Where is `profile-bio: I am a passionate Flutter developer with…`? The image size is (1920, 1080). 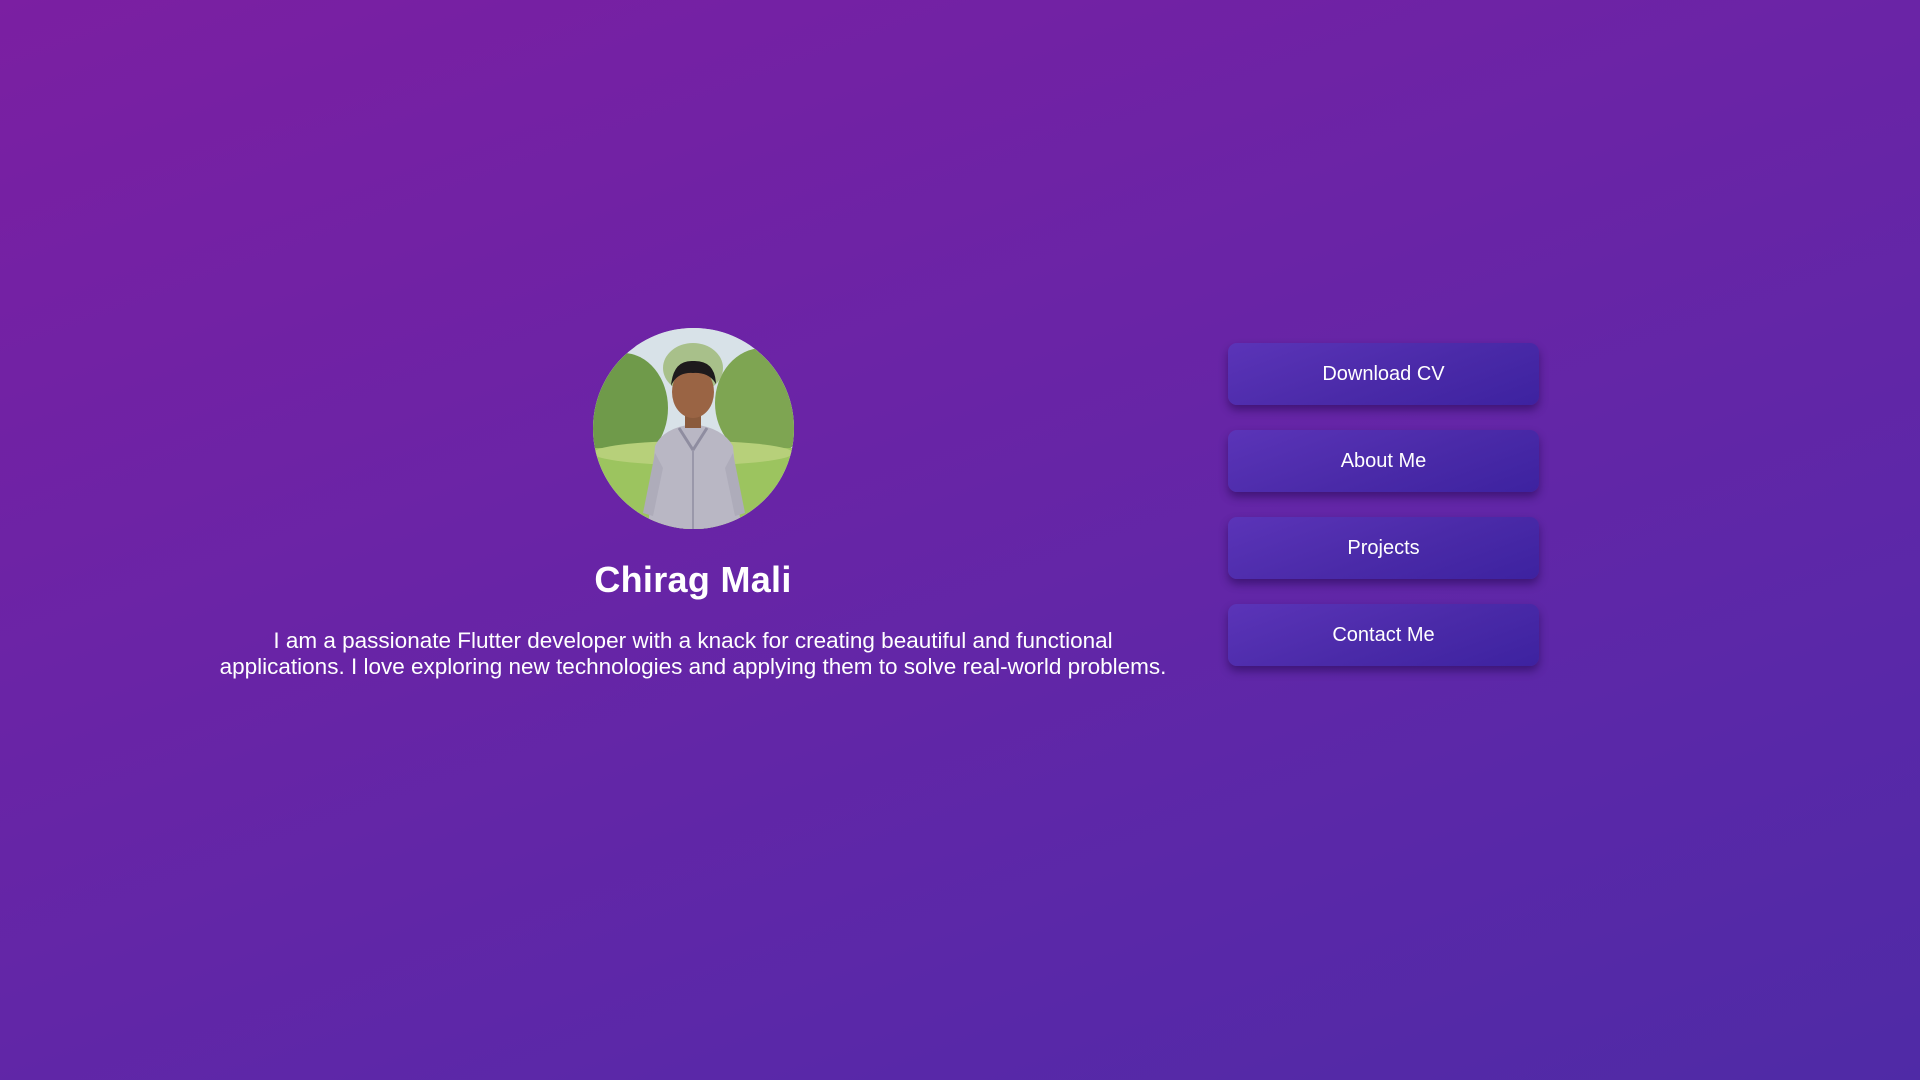 profile-bio: I am a passionate Flutter developer with… is located at coordinates (693, 653).